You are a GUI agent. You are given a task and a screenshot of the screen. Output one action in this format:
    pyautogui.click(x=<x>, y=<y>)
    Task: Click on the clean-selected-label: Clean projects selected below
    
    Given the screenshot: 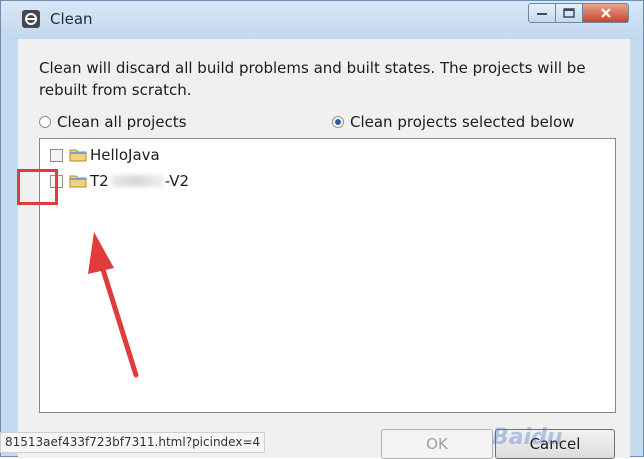 What is the action you would take?
    pyautogui.click(x=462, y=122)
    